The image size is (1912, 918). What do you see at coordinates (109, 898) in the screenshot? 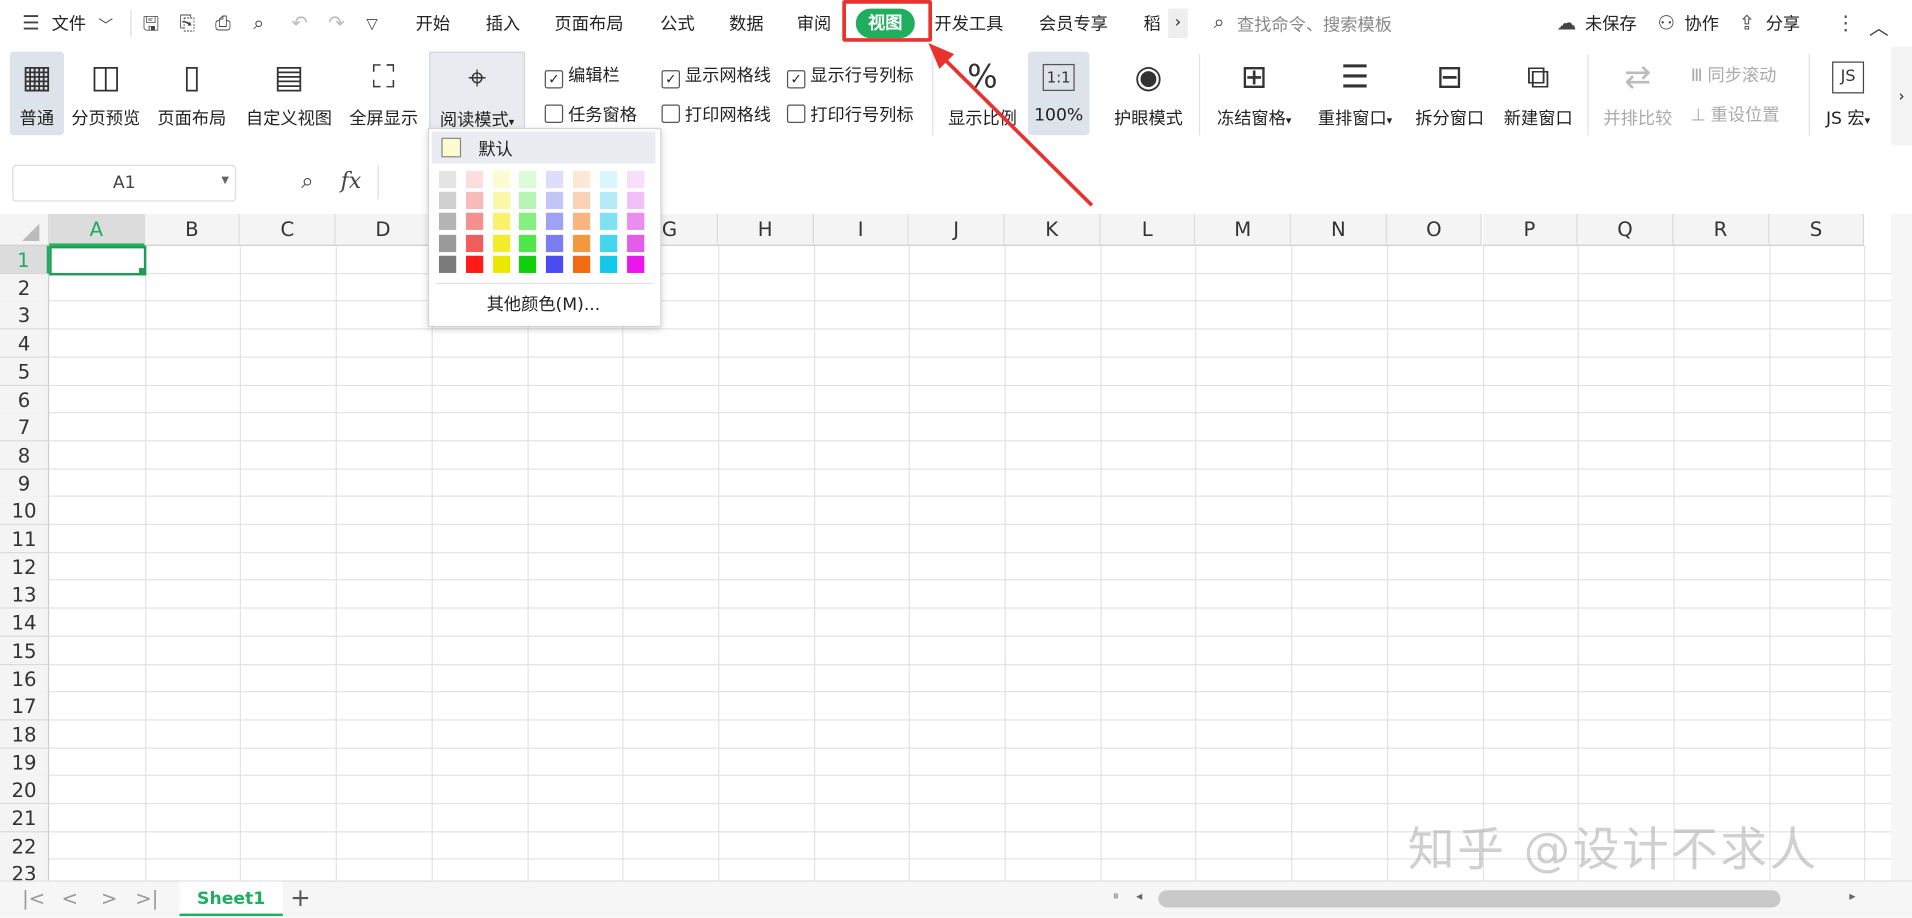
I see `next-sheet-icon: >` at bounding box center [109, 898].